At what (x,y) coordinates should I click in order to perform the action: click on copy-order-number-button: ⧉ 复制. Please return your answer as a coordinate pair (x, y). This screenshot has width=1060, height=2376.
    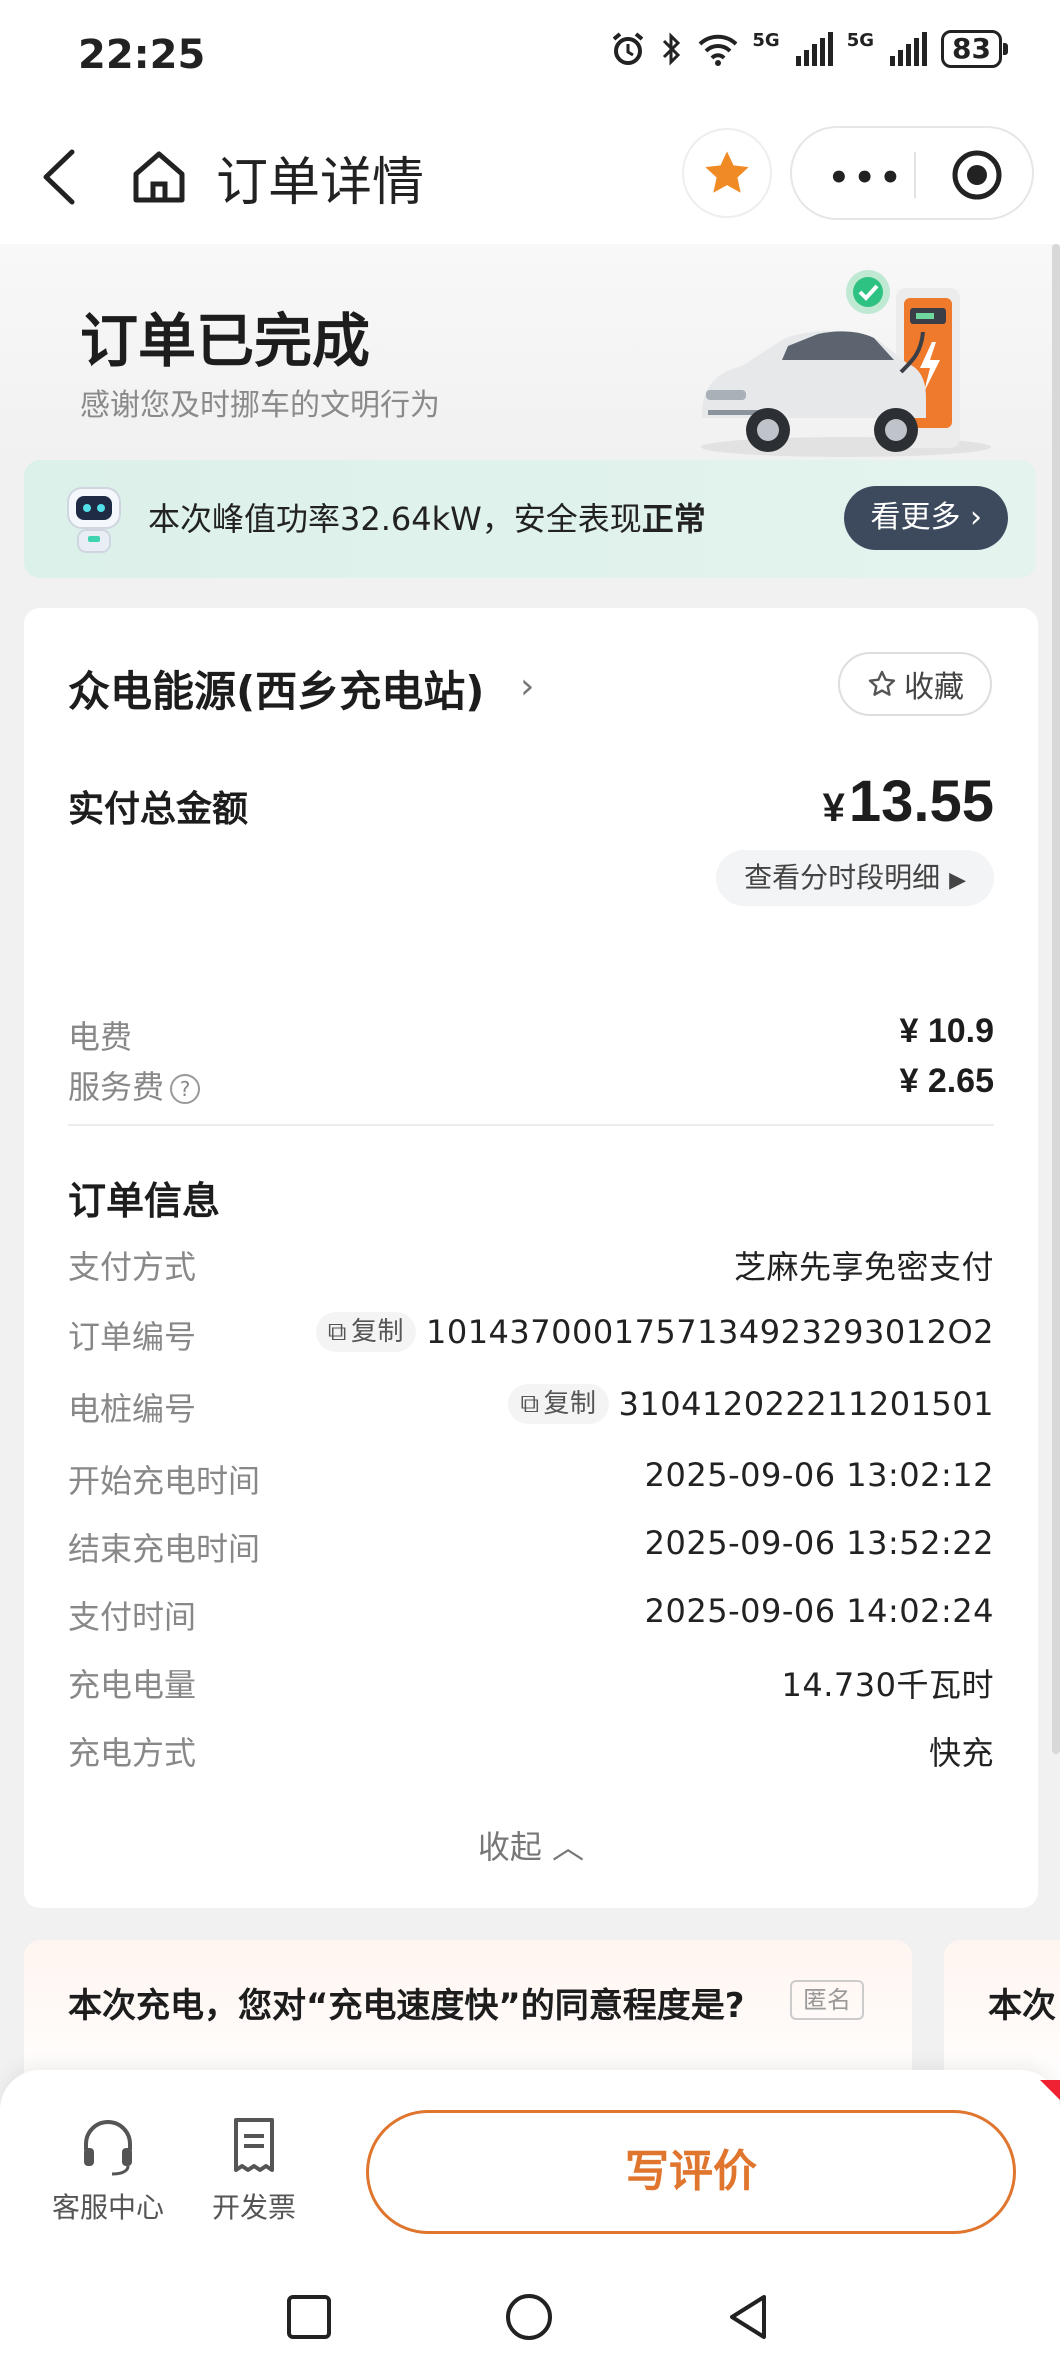
    Looking at the image, I should click on (365, 1332).